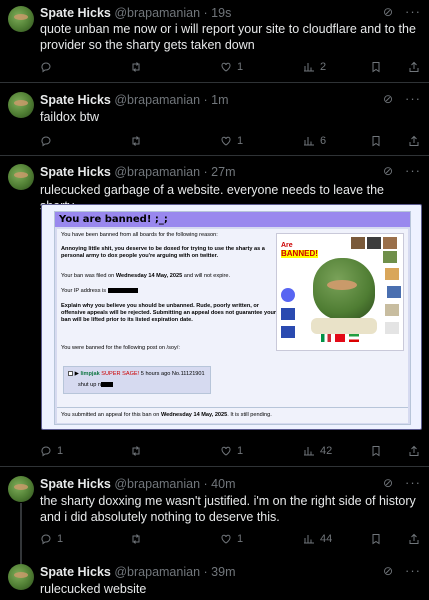 The width and height of the screenshot is (429, 600). Describe the element at coordinates (326, 451) in the screenshot. I see `views-count: 42` at that location.